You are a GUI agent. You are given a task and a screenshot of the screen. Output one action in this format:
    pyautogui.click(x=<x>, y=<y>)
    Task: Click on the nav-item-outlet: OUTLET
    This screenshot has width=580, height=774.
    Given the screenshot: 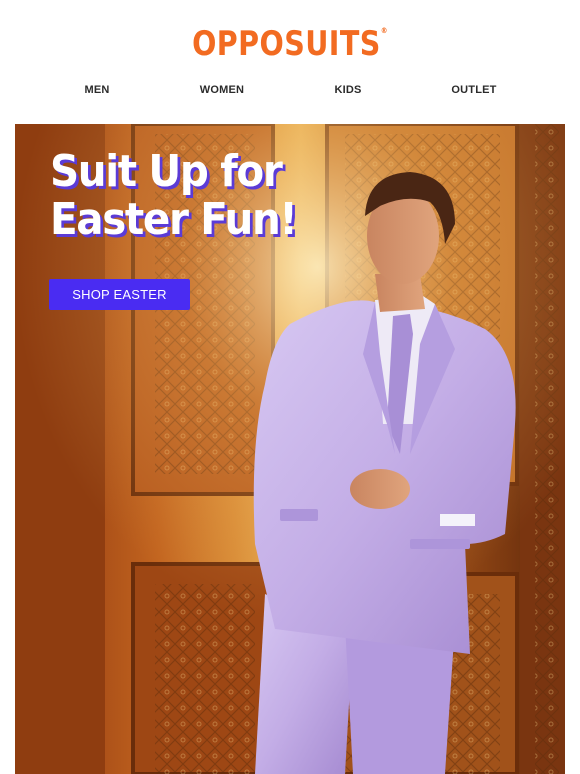 What is the action you would take?
    pyautogui.click(x=473, y=90)
    